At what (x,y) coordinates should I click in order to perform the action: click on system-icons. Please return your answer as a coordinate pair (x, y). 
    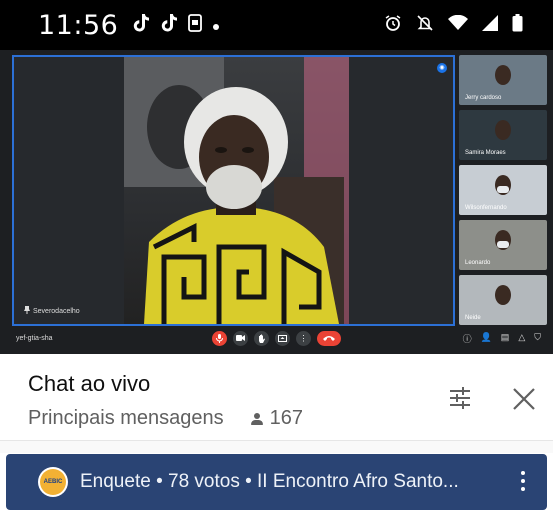
    Looking at the image, I should click on (453, 25).